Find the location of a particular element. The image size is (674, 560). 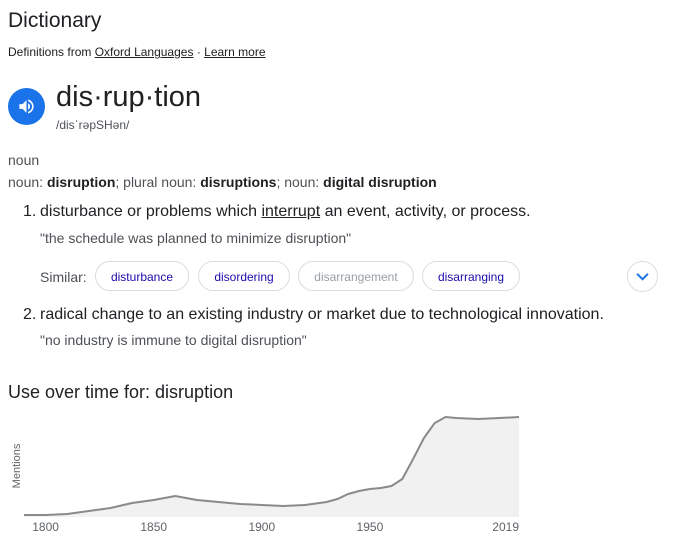

usage-area-fill is located at coordinates (271, 467).